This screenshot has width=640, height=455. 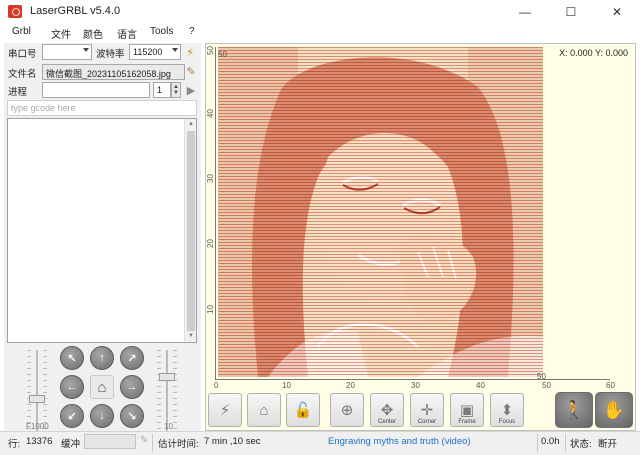 What do you see at coordinates (222, 54) in the screenshot?
I see `y-axis-top-tick: 50` at bounding box center [222, 54].